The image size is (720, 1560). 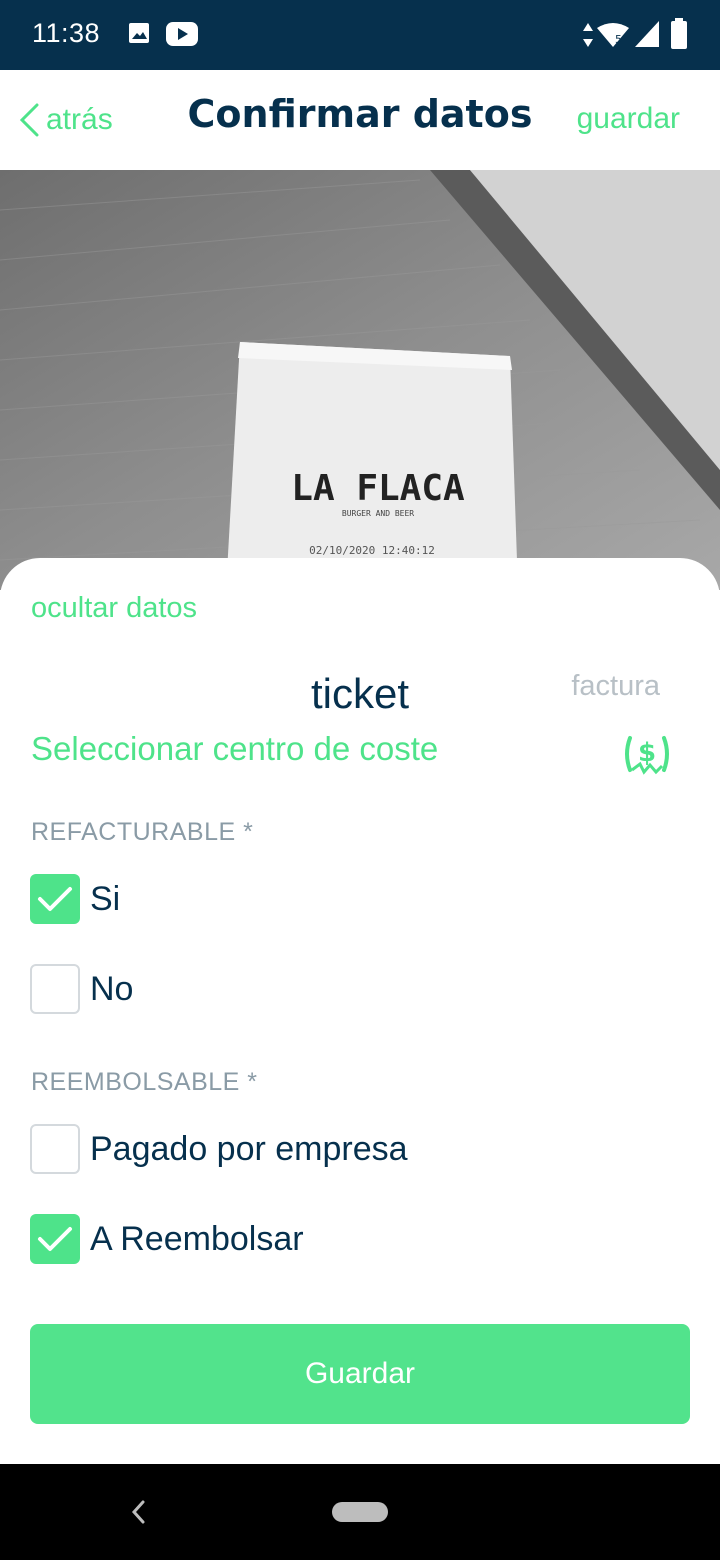 I want to click on image-icon, so click(x=139, y=35).